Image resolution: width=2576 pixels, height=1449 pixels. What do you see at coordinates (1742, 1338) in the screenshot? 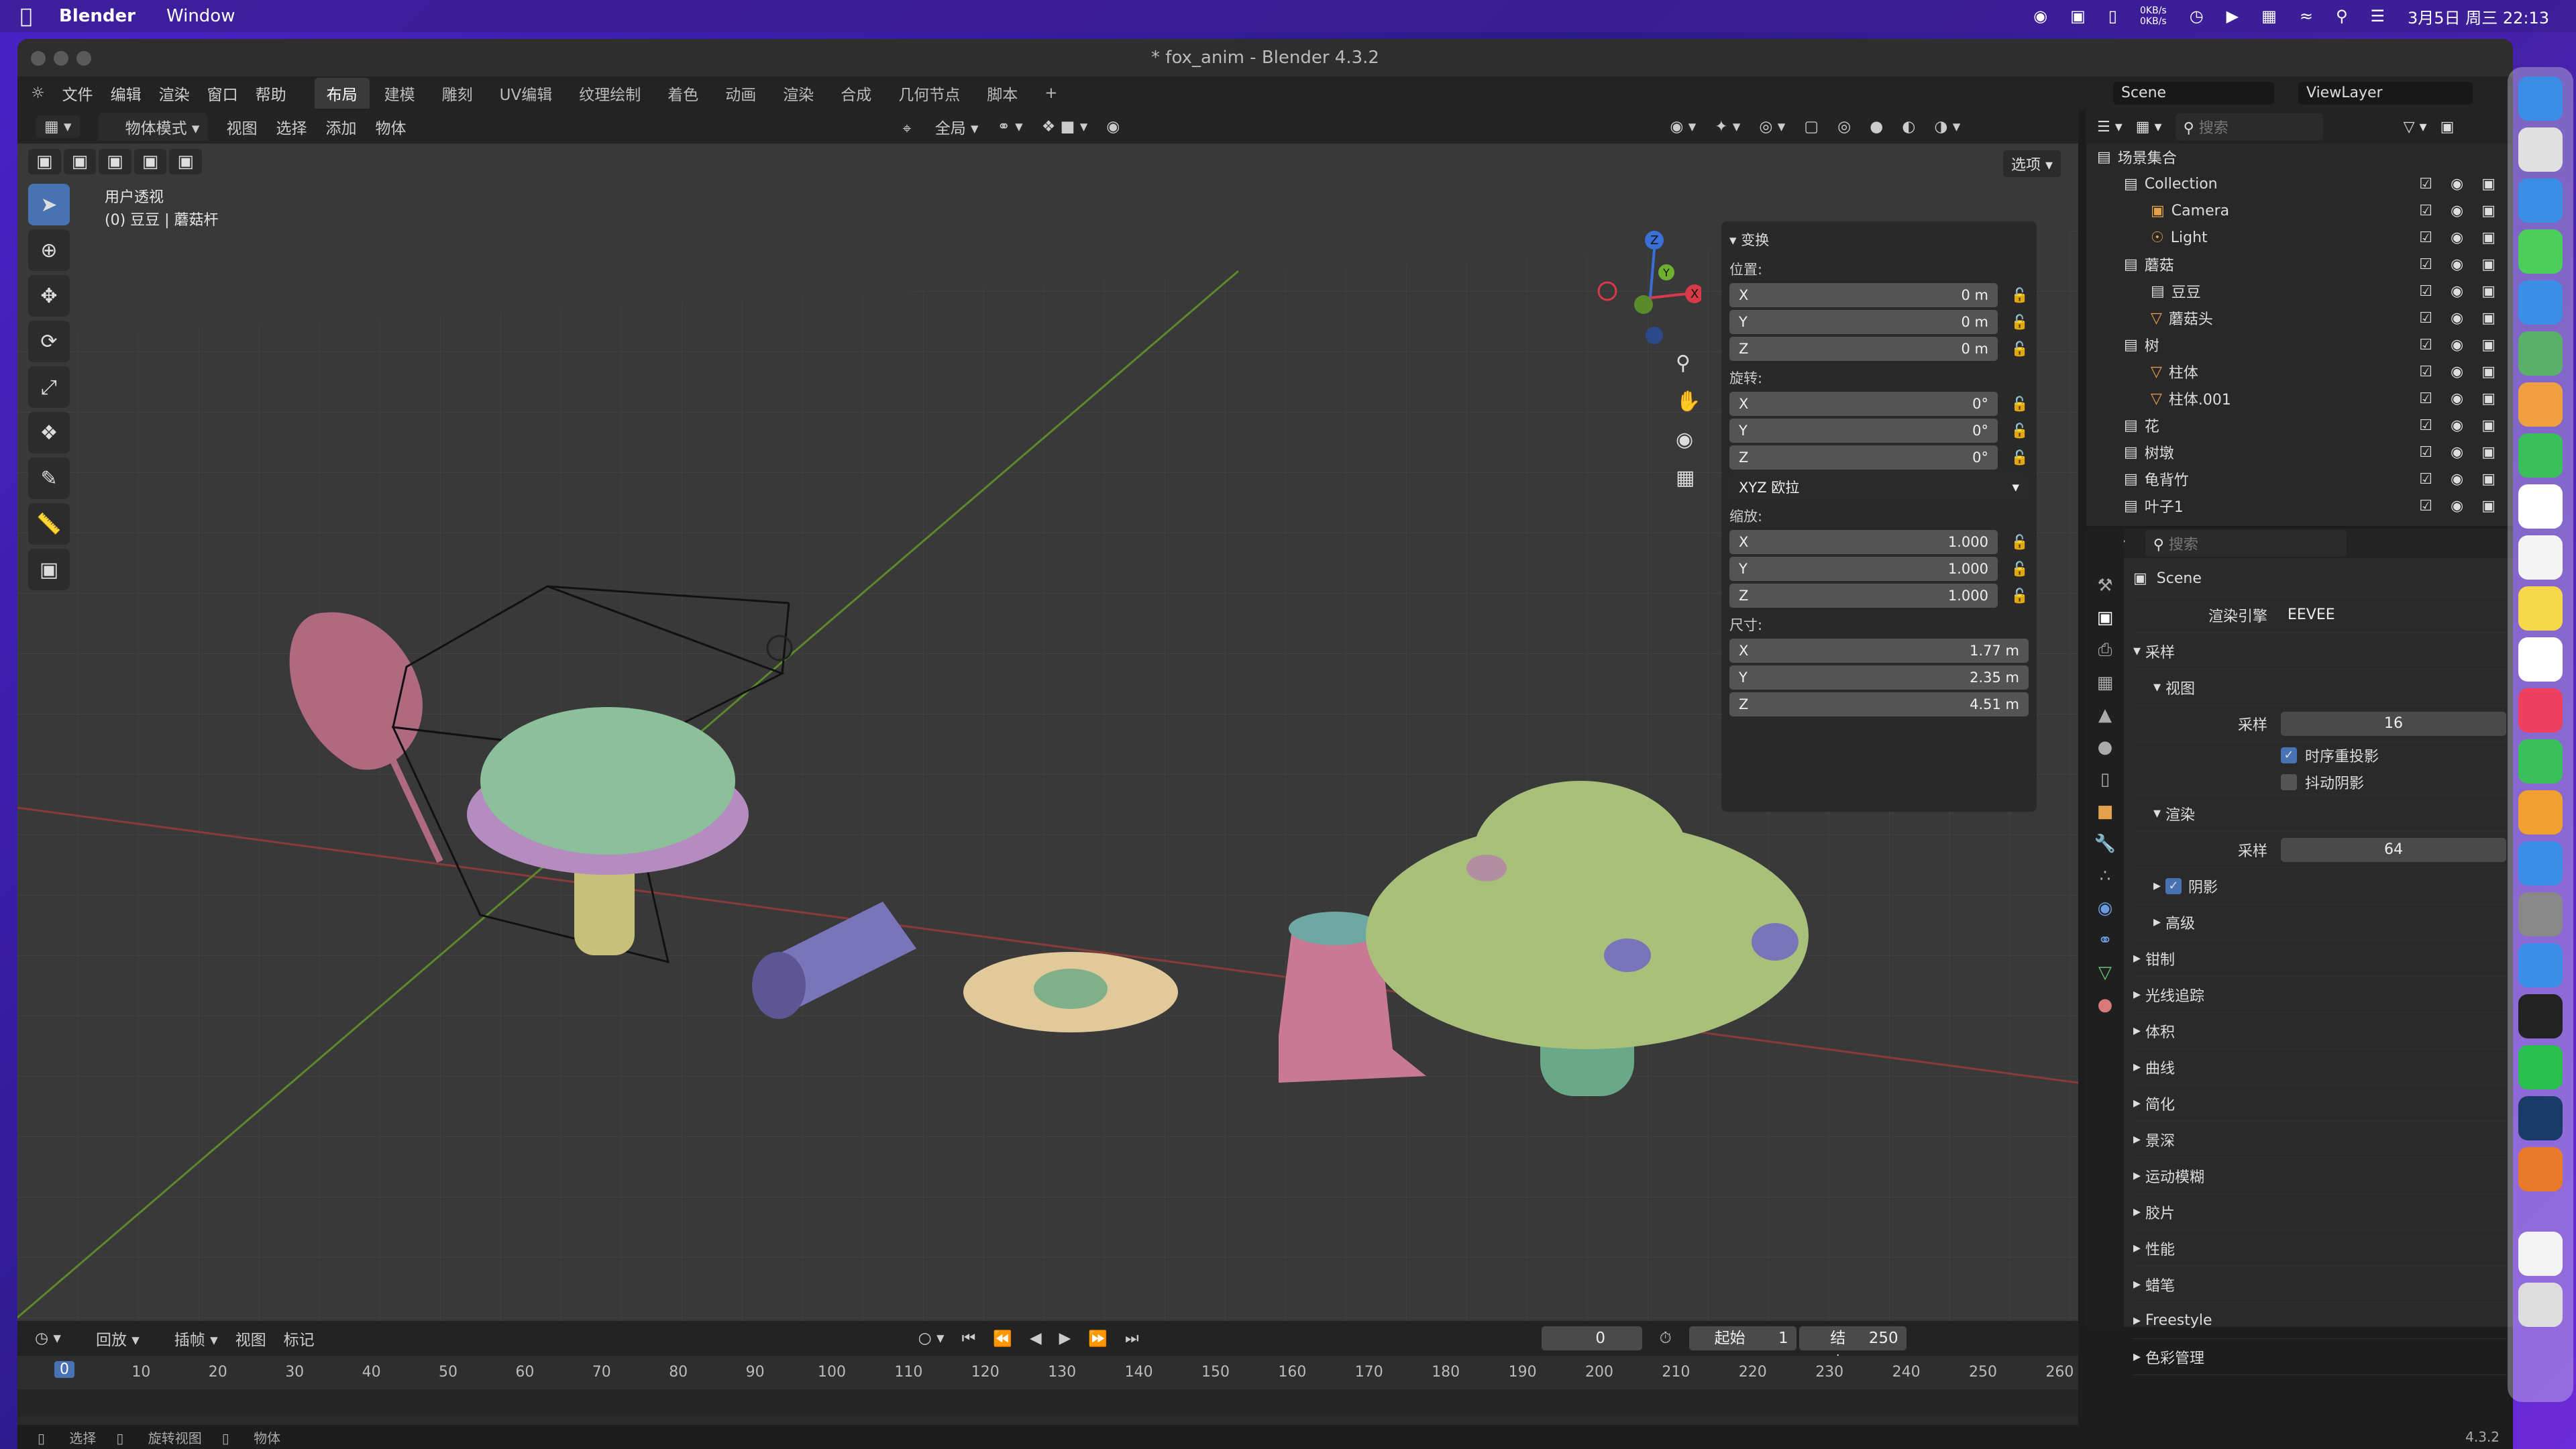
I see `start-frame-field: 起始 1` at bounding box center [1742, 1338].